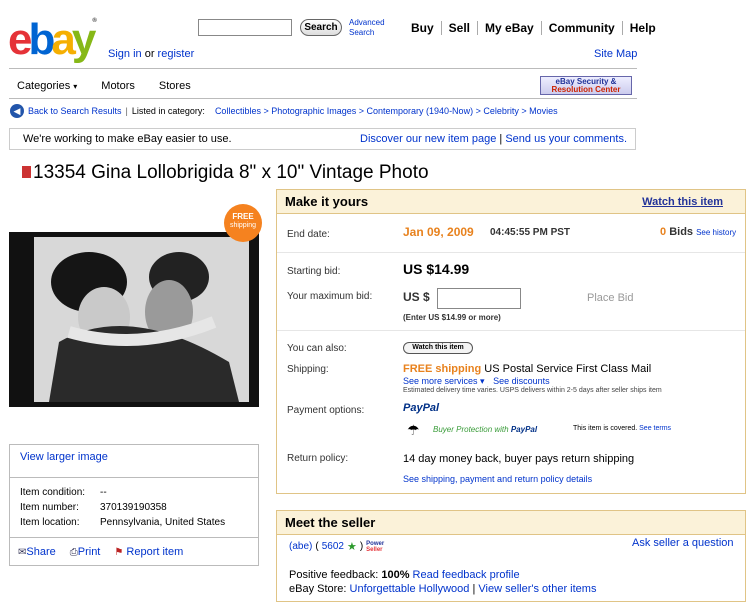 Image resolution: width=753 pixels, height=615 pixels. I want to click on starting-bid-value: US $14.99, so click(436, 269).